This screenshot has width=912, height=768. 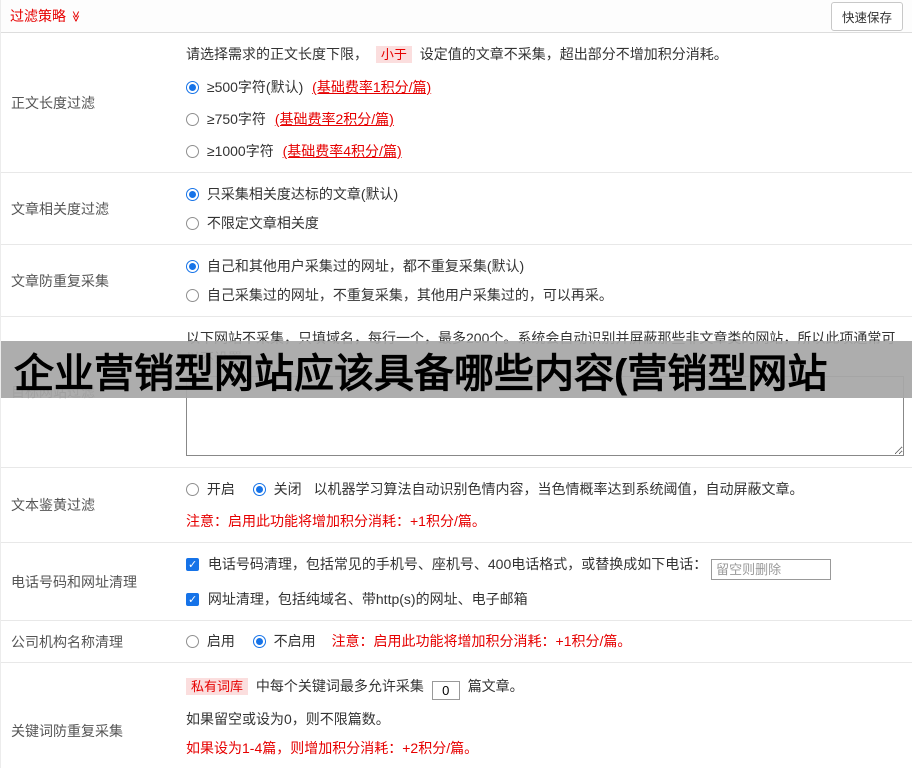 What do you see at coordinates (456, 369) in the screenshot?
I see `drag-ghost-overlay: 企业营销型网站应该具备哪些内容(营销型网站` at bounding box center [456, 369].